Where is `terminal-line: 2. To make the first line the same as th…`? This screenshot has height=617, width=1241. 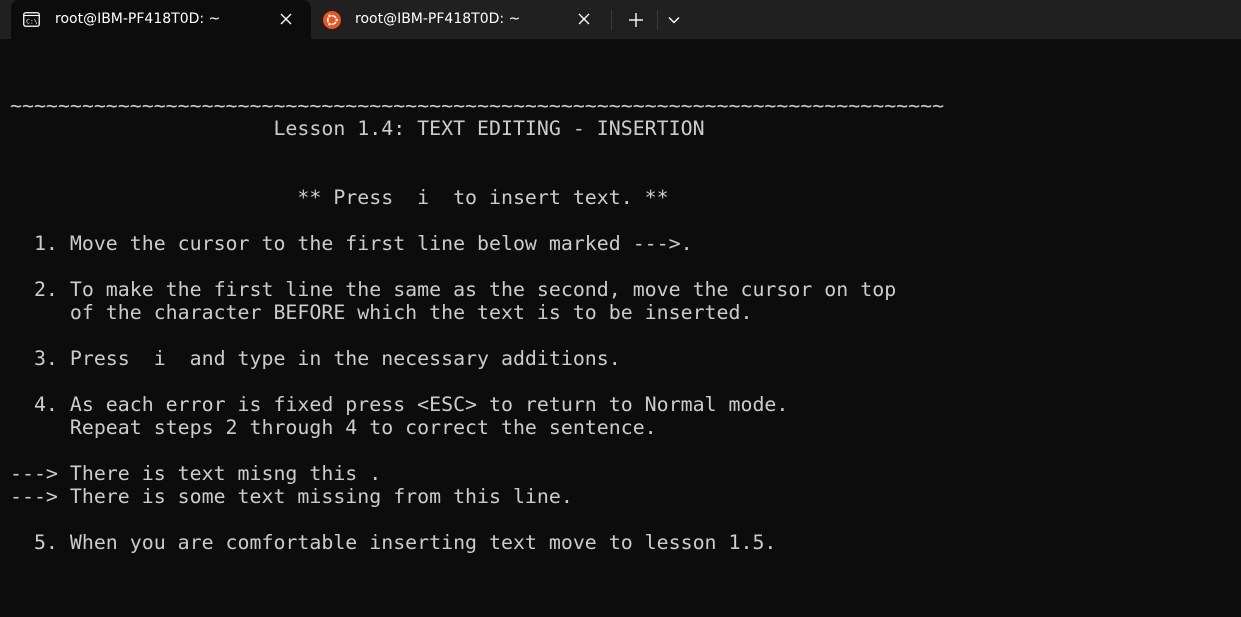 terminal-line: 2. To make the first line the same as th… is located at coordinates (453, 289).